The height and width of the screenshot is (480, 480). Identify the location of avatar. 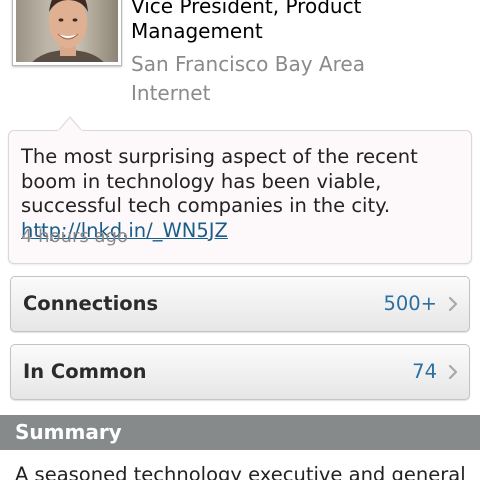
(67, 33).